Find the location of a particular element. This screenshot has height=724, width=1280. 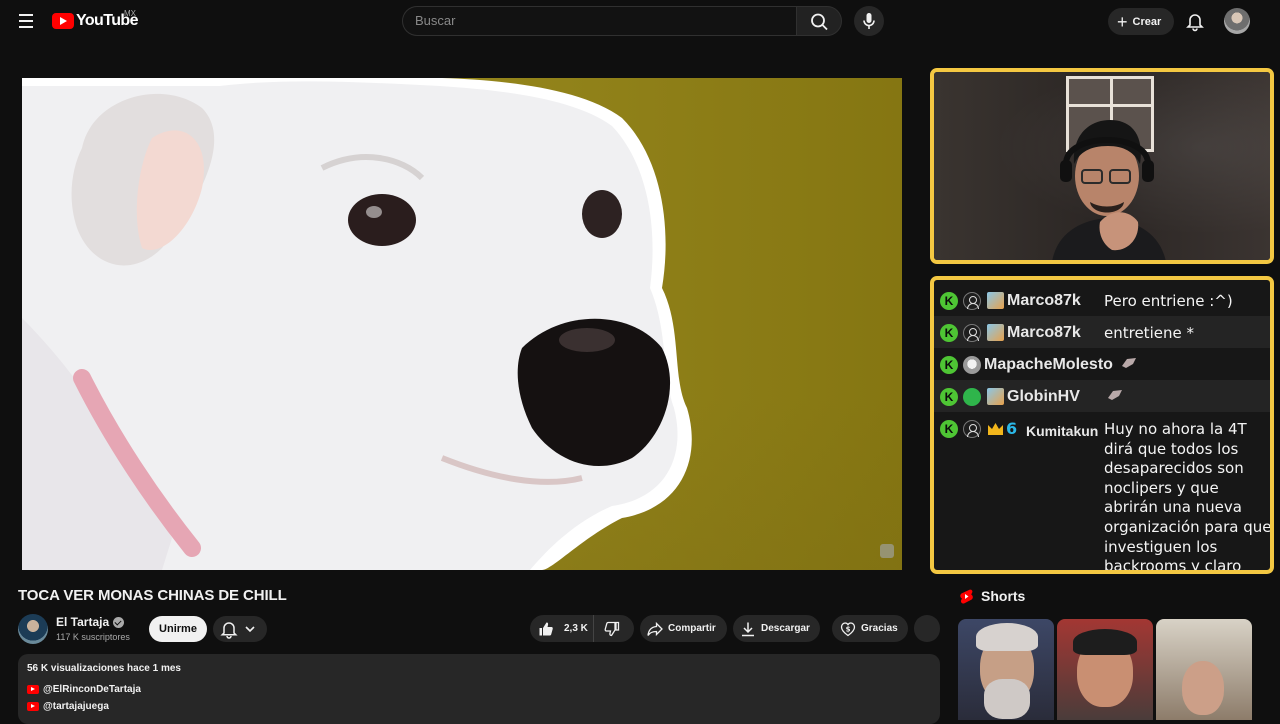

thumbs-down-icon is located at coordinates (611, 628).